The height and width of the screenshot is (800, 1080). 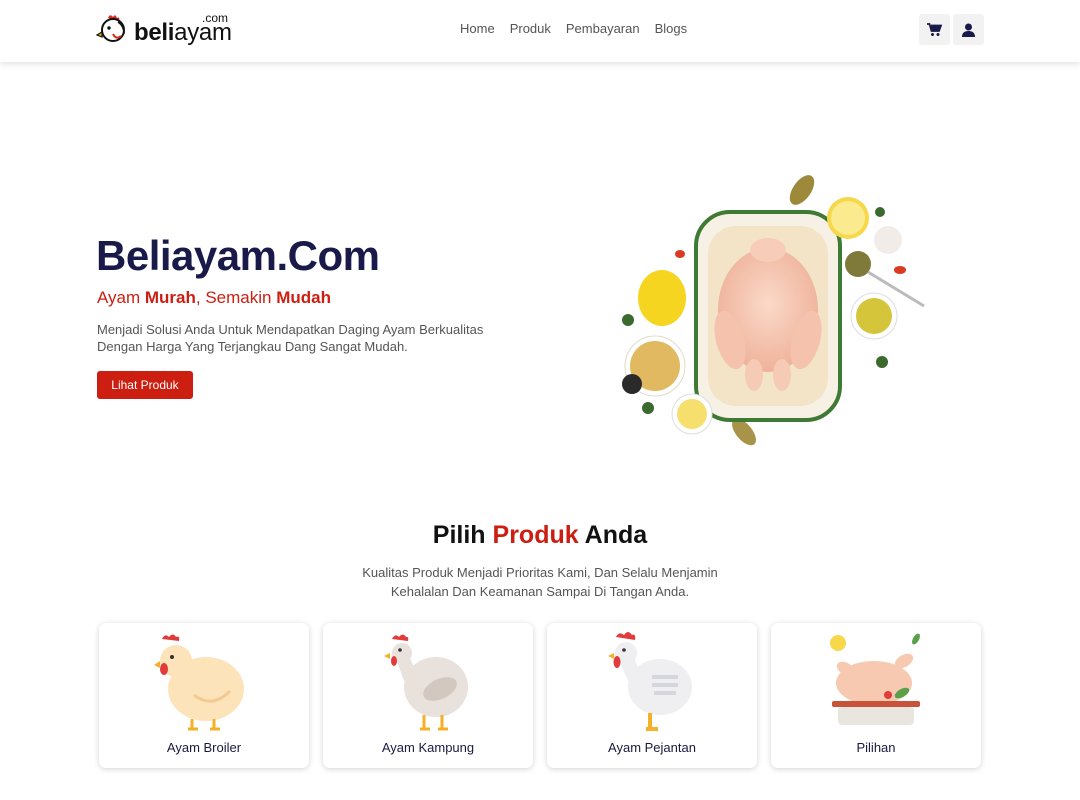 I want to click on hero-title: Beliayam.Com, so click(x=238, y=255).